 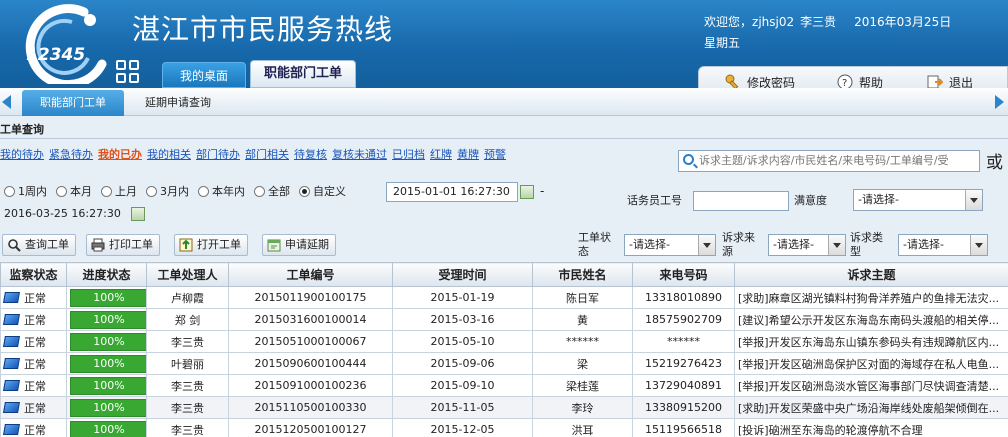 What do you see at coordinates (204, 75) in the screenshot?
I see `tab-my-desktop: 我的桌面` at bounding box center [204, 75].